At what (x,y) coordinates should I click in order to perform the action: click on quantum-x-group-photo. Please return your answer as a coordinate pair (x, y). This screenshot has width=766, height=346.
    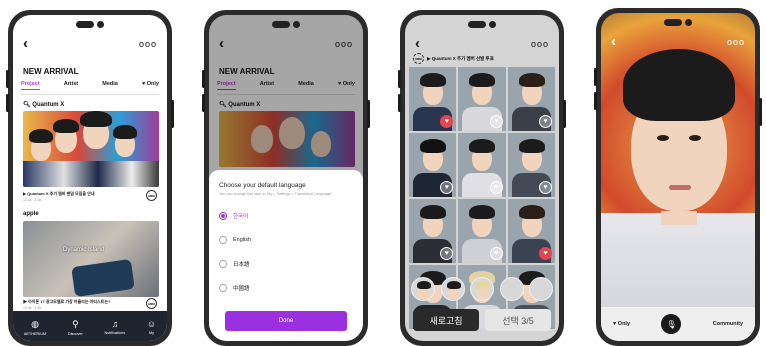
    Looking at the image, I should click on (91, 149).